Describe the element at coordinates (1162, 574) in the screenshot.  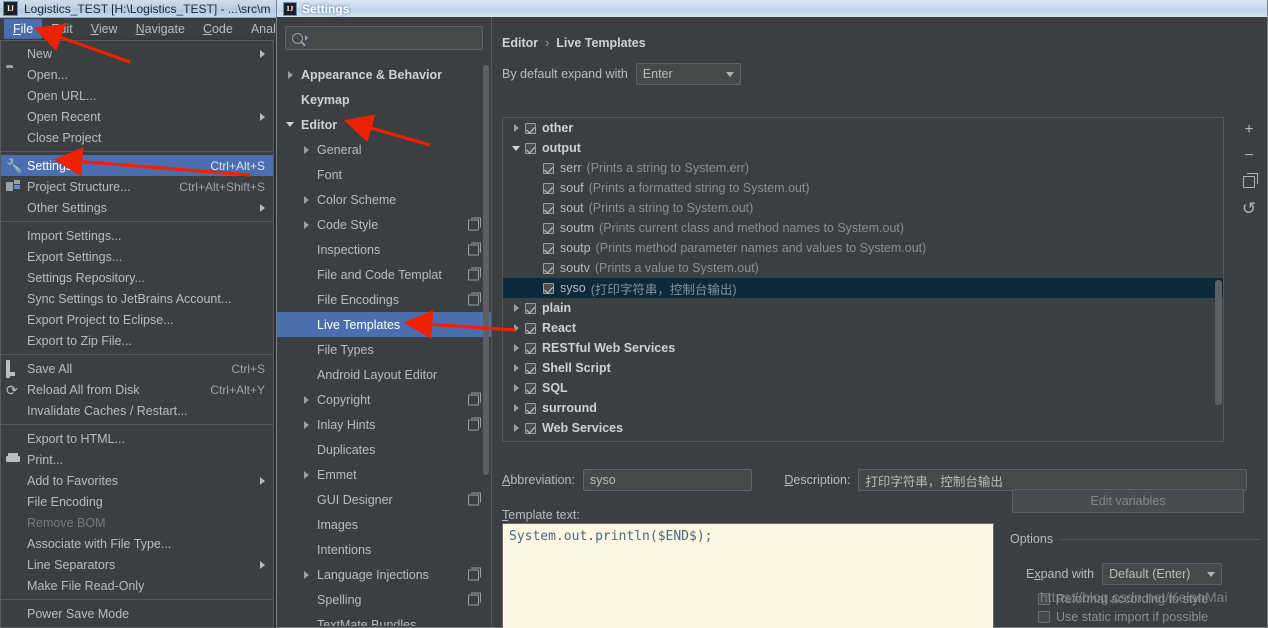
I see `expand-with-select: Default (Enter)` at that location.